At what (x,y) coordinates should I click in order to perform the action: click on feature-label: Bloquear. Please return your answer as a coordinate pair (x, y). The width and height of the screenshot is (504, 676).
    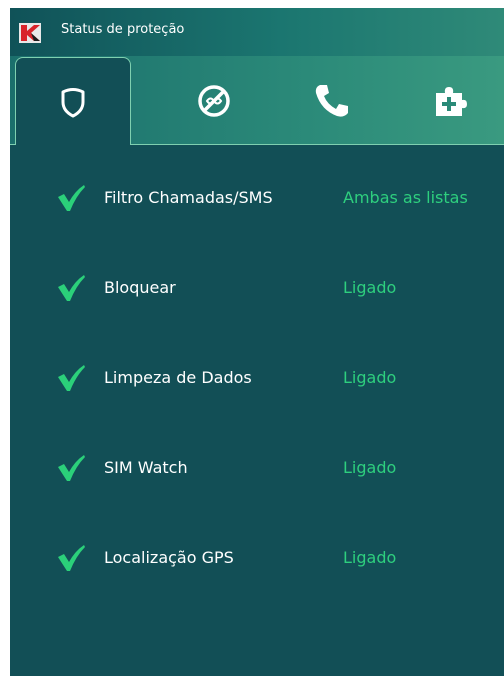
    Looking at the image, I should click on (140, 287).